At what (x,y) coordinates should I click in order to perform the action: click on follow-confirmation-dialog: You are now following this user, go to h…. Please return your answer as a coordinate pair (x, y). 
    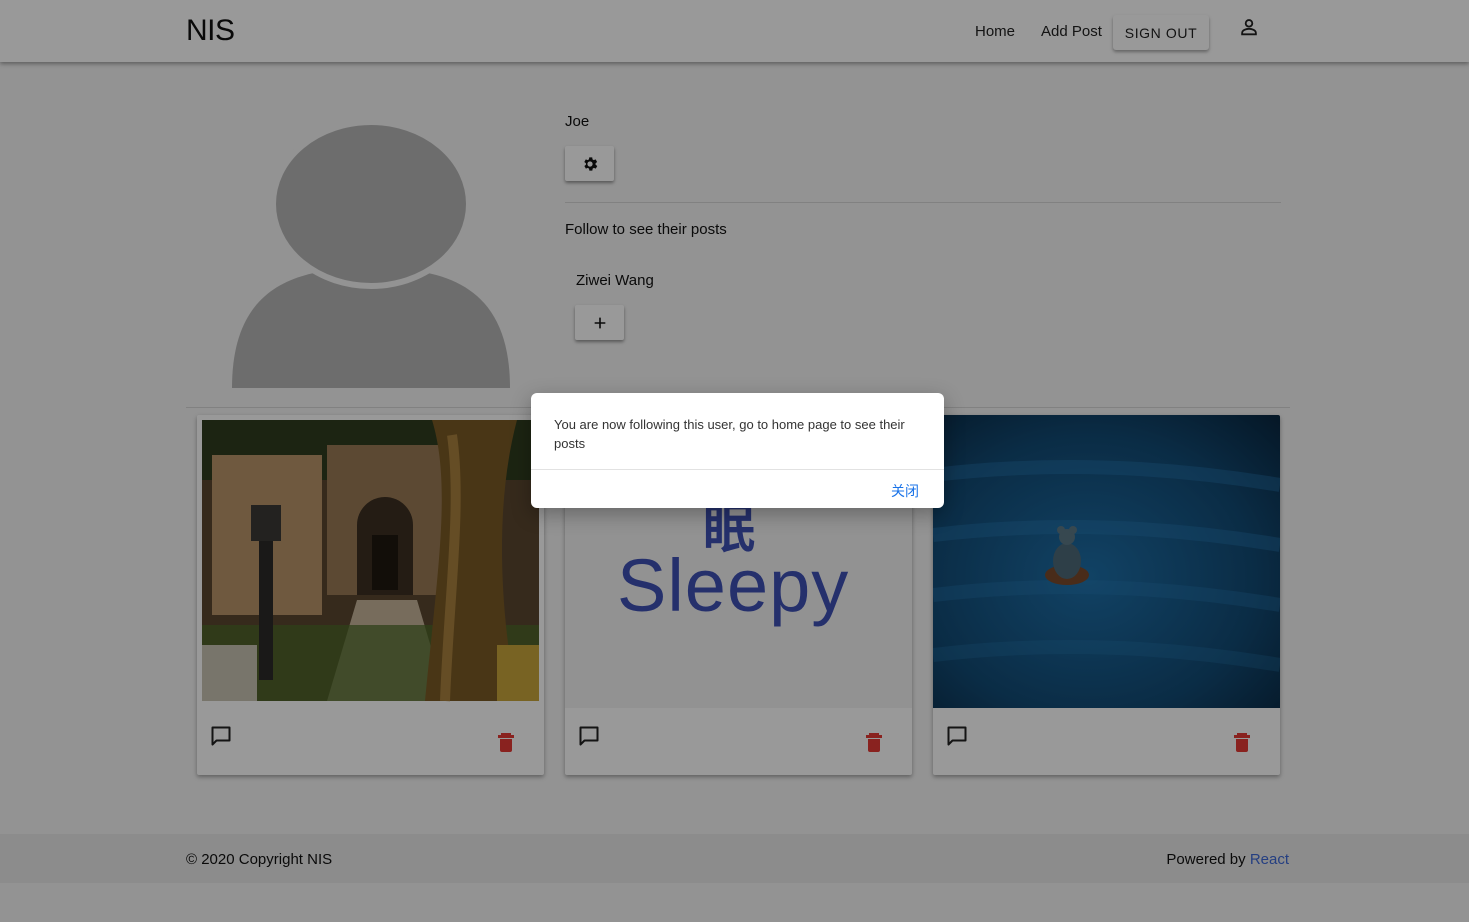
    Looking at the image, I should click on (737, 450).